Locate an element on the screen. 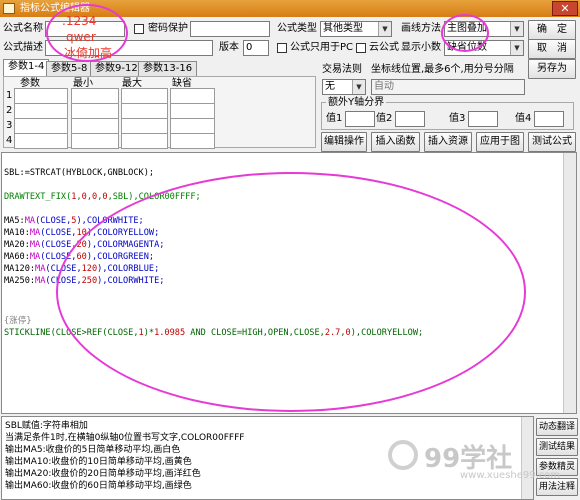  info-line: 输出MA10:收盘价的10日简单移动平均,画黄色 is located at coordinates (98, 462).